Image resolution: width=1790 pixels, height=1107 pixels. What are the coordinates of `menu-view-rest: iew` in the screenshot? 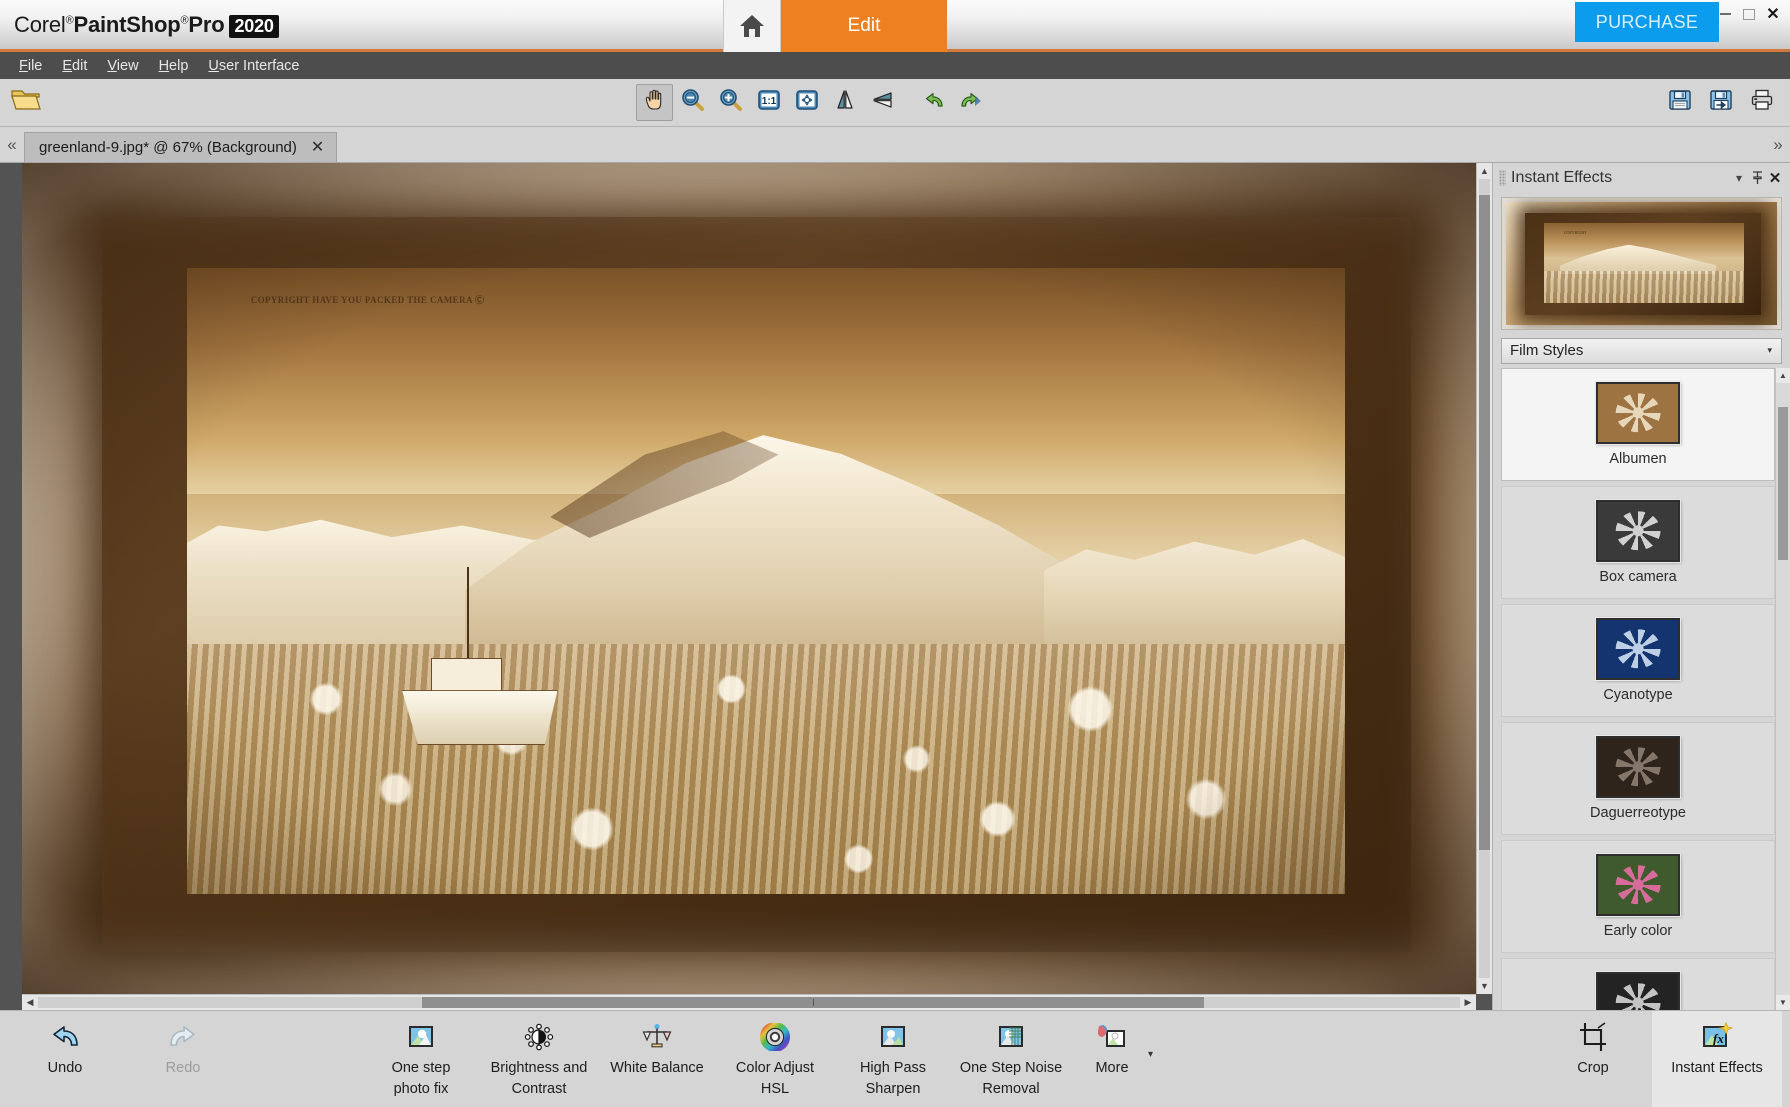 It's located at (127, 65).